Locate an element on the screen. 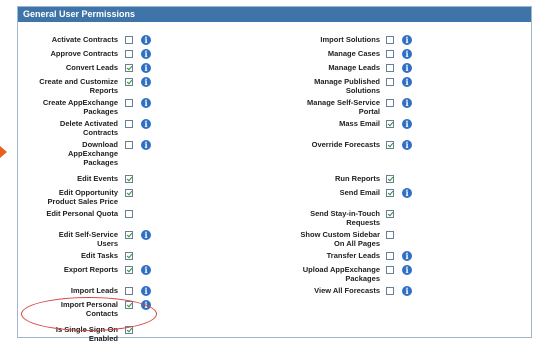  permission-label: Manage Self-Service Portal is located at coordinates (343, 107).